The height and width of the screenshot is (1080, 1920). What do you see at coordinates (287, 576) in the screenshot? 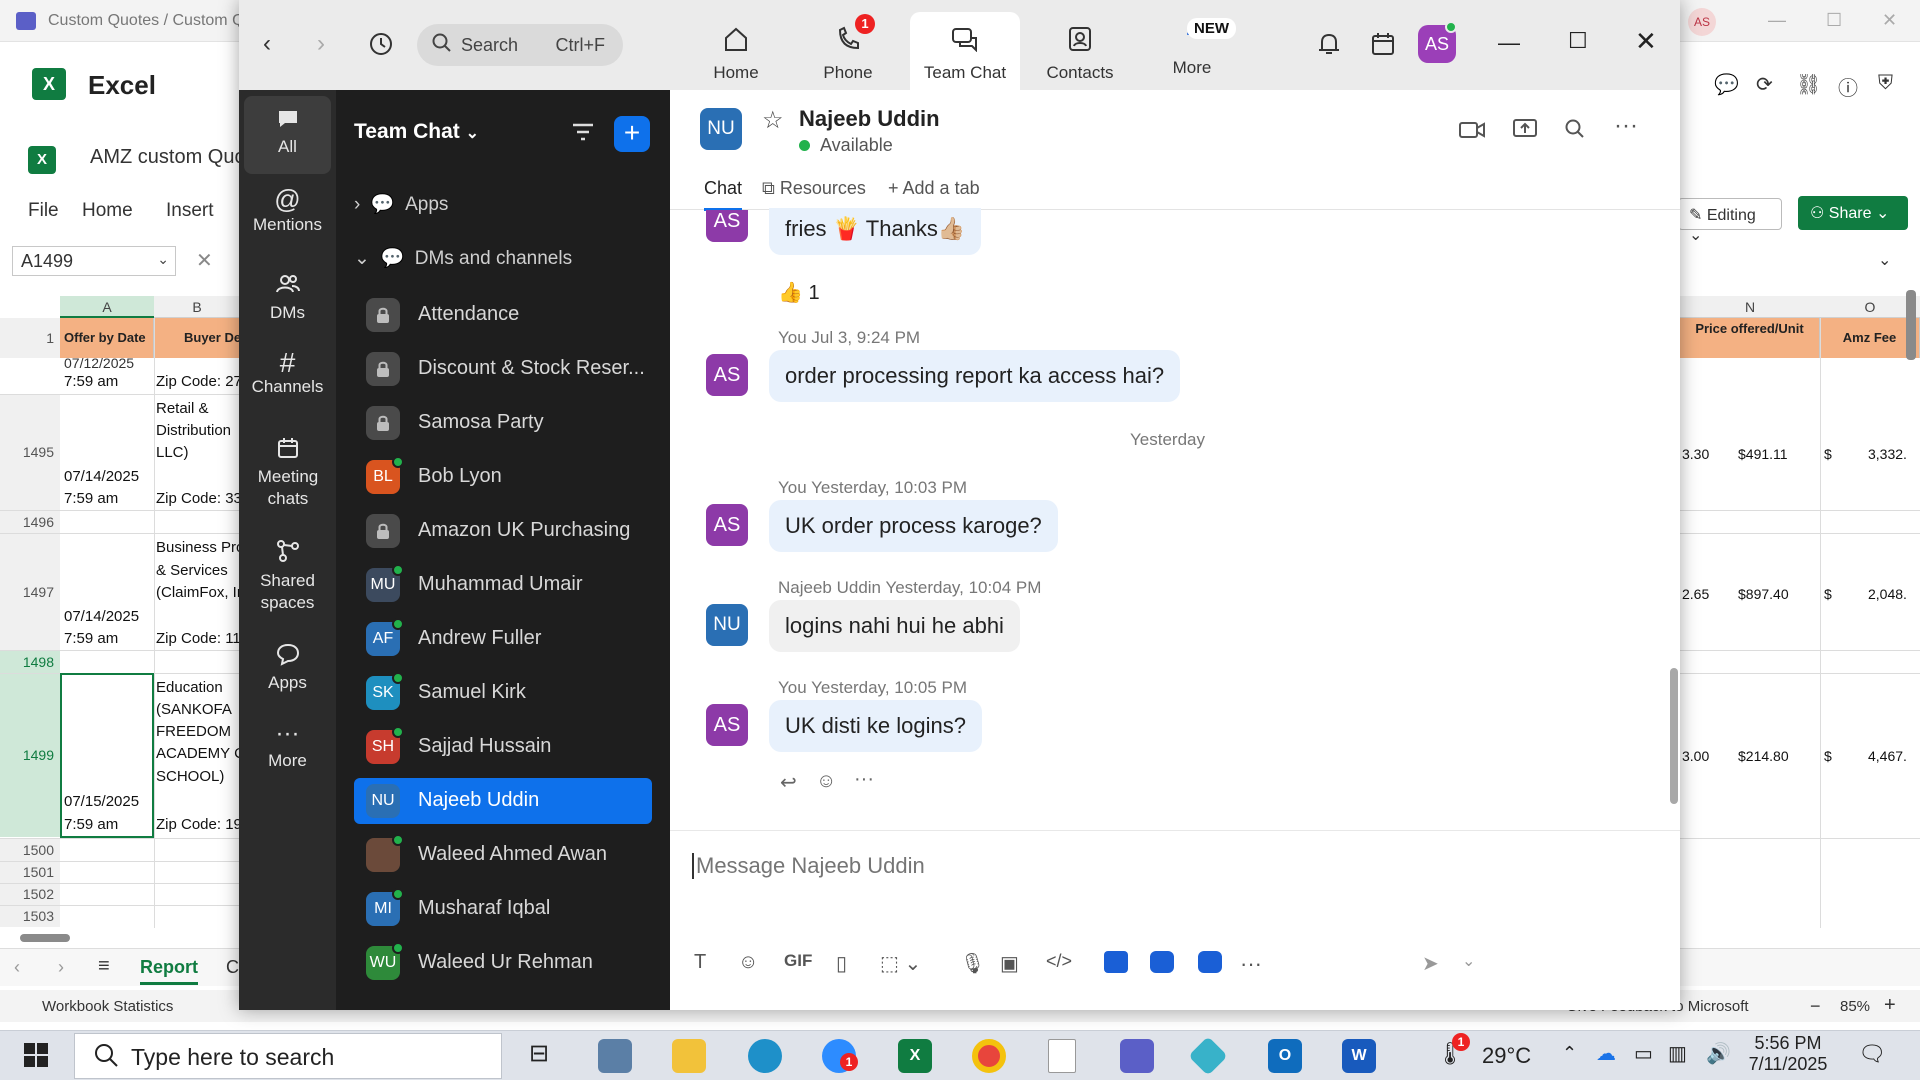
I see `rail-shared-spaces: Shared spaces` at bounding box center [287, 576].